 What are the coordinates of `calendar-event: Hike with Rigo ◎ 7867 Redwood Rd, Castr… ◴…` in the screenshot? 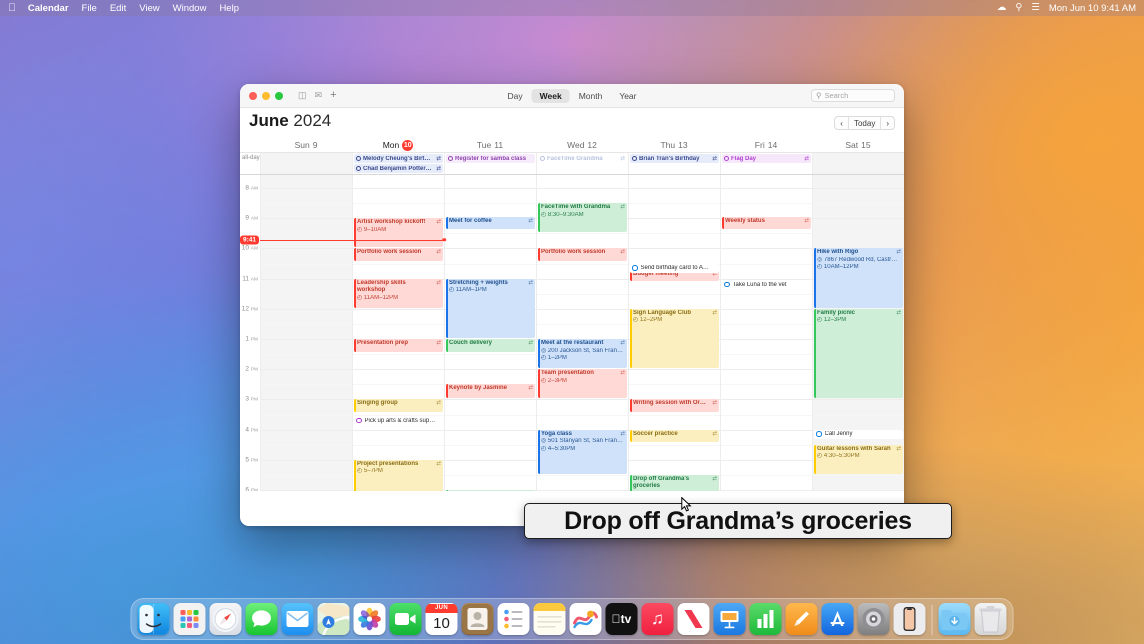 It's located at (858, 278).